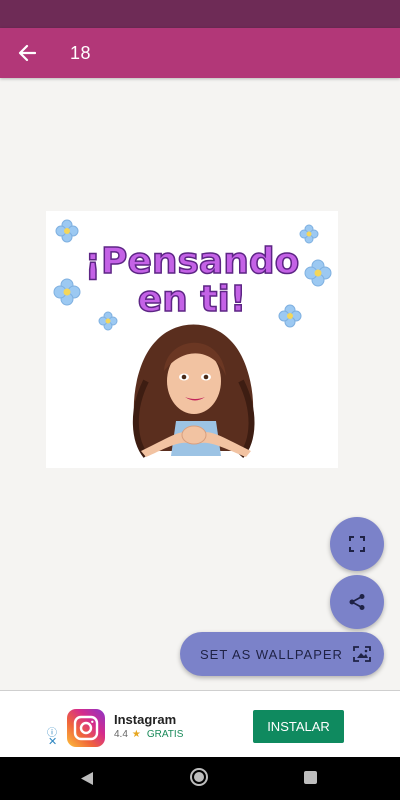 The image size is (400, 800). What do you see at coordinates (200, 53) in the screenshot?
I see `app-toolbar: 18` at bounding box center [200, 53].